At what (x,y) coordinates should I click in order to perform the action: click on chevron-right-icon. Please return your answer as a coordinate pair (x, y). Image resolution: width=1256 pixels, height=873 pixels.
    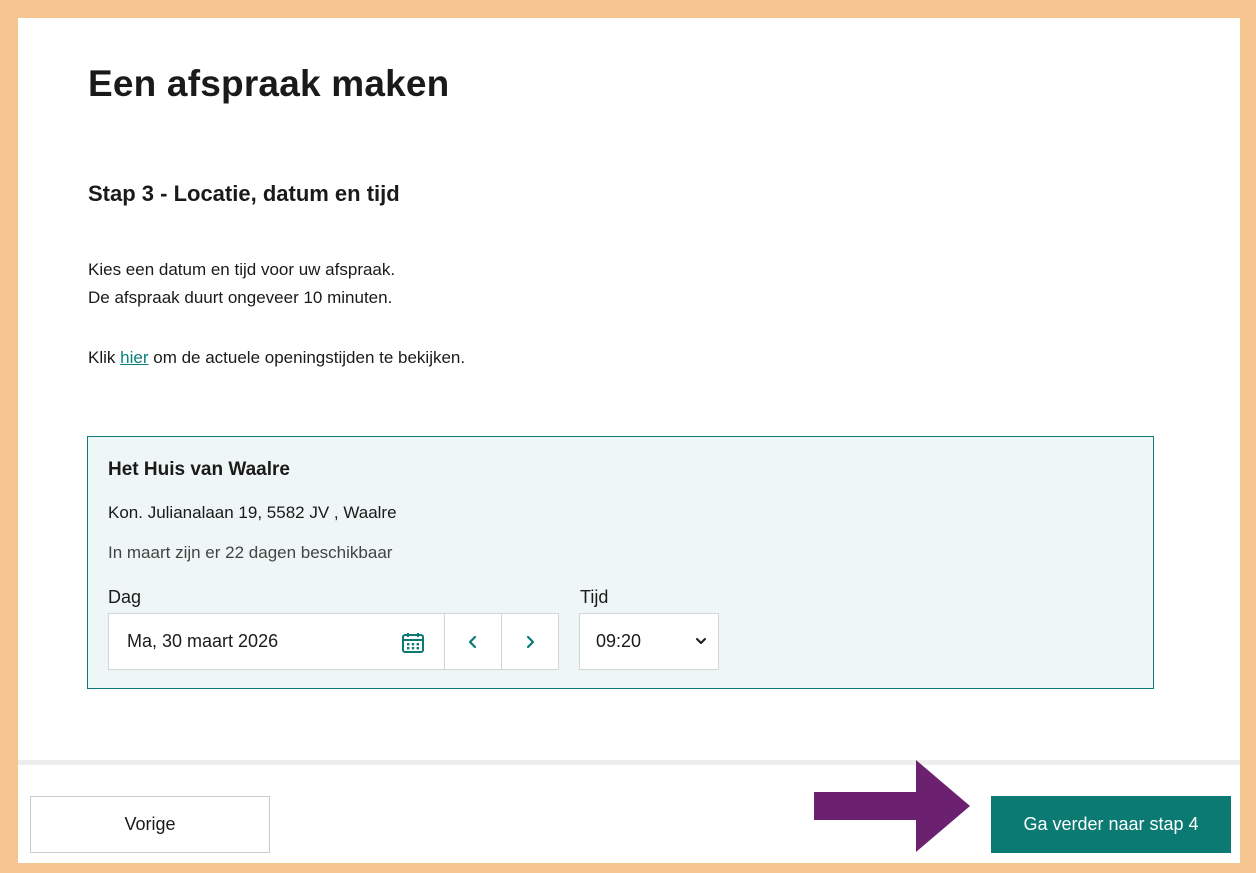
    Looking at the image, I should click on (530, 641).